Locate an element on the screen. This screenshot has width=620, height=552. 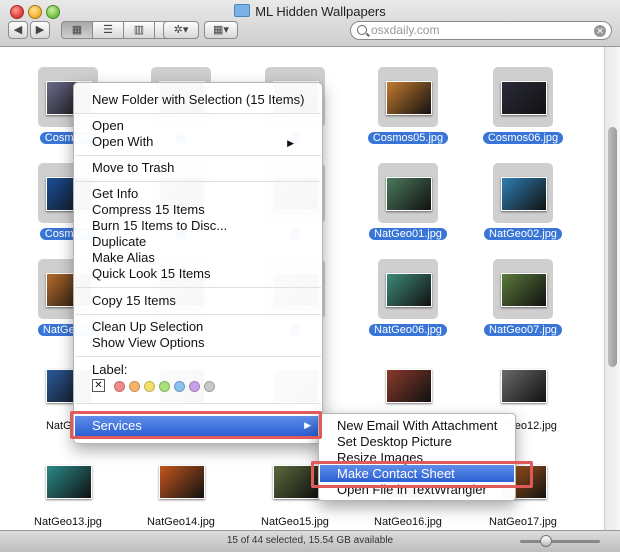
icon-size-slider is located at coordinates (560, 541).